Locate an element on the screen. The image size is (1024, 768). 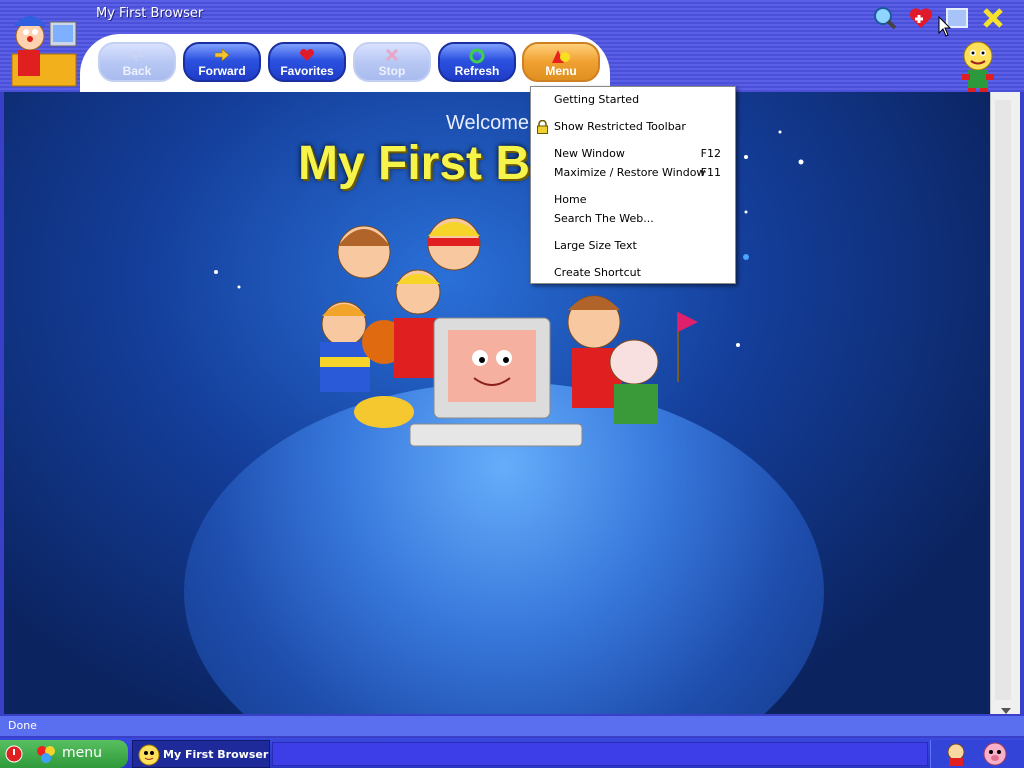
stop-label: Stop is located at coordinates (392, 71).